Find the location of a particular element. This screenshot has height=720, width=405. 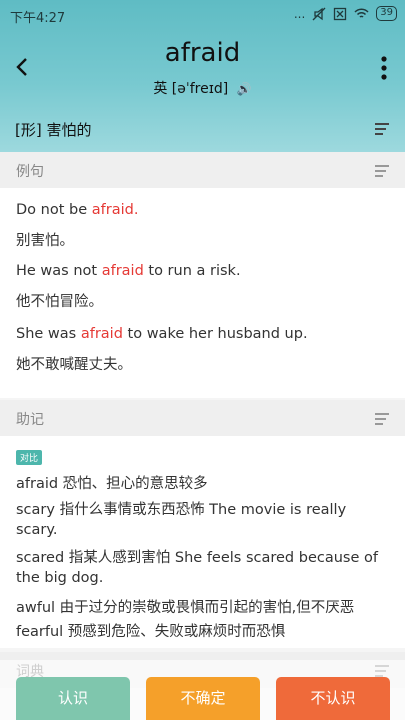

examples-section-header: 例句 is located at coordinates (202, 170).